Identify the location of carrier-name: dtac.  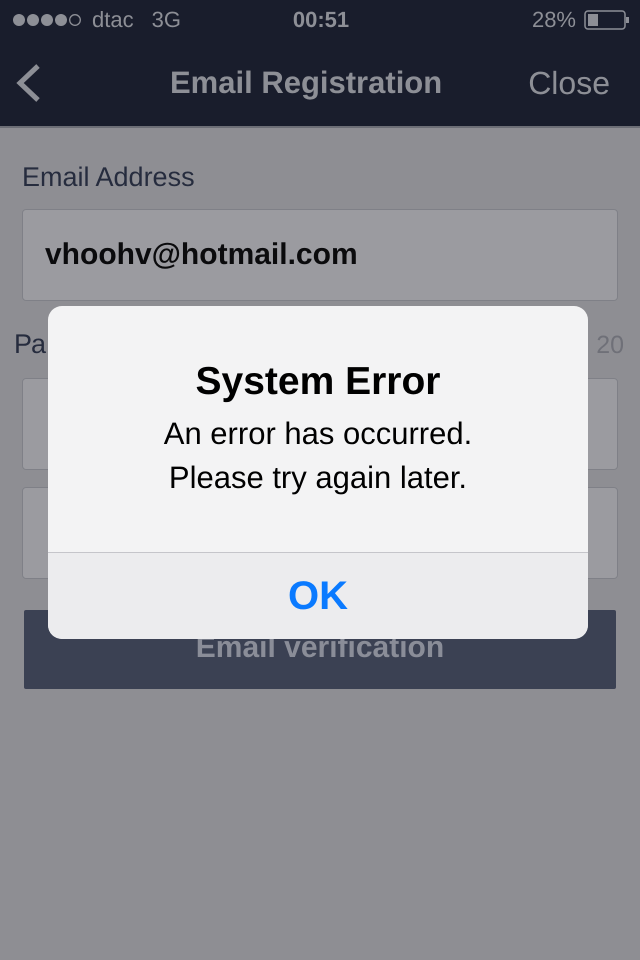
(113, 20).